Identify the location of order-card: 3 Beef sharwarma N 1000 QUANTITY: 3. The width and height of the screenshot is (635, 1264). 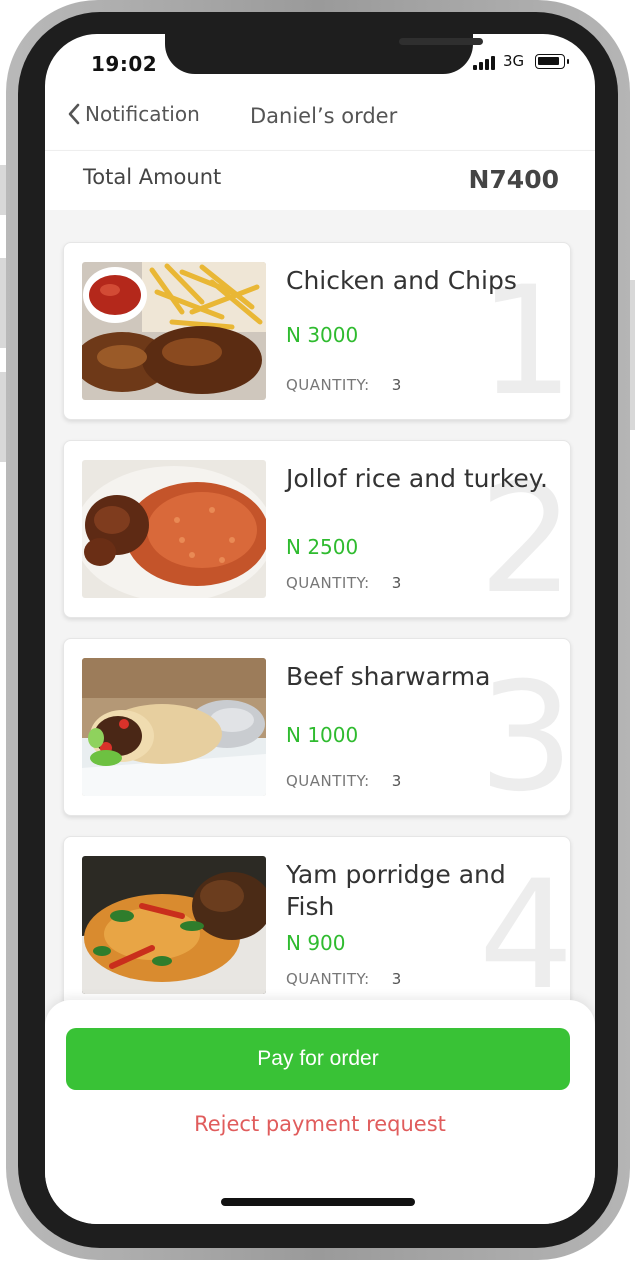
(317, 727).